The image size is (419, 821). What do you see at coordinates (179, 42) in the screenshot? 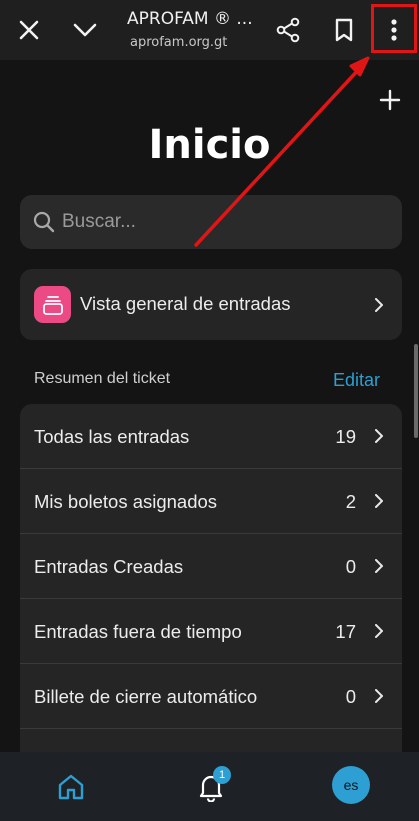
I see `page-url: aprofam.org.gt` at bounding box center [179, 42].